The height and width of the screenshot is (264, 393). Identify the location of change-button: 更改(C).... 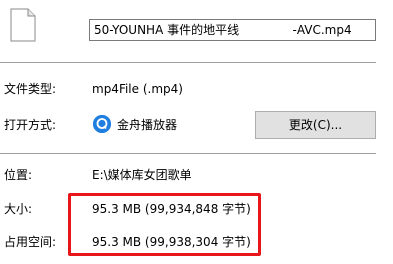
(315, 125).